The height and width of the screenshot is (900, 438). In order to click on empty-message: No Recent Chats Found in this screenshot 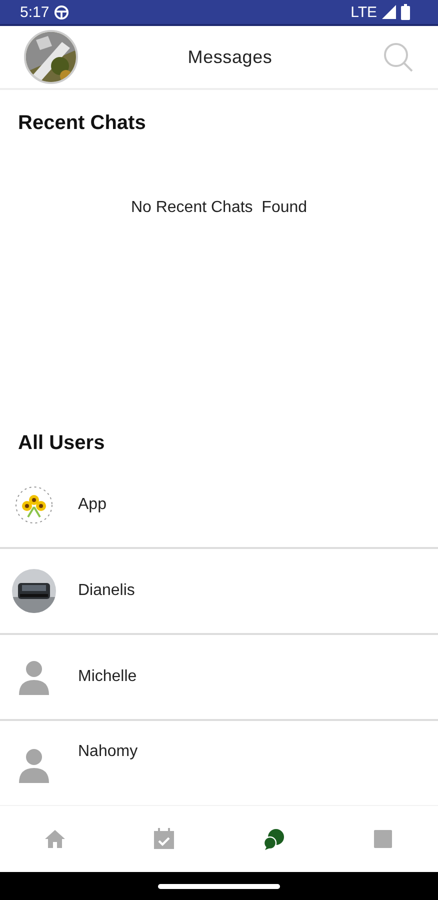, I will do `click(219, 208)`.